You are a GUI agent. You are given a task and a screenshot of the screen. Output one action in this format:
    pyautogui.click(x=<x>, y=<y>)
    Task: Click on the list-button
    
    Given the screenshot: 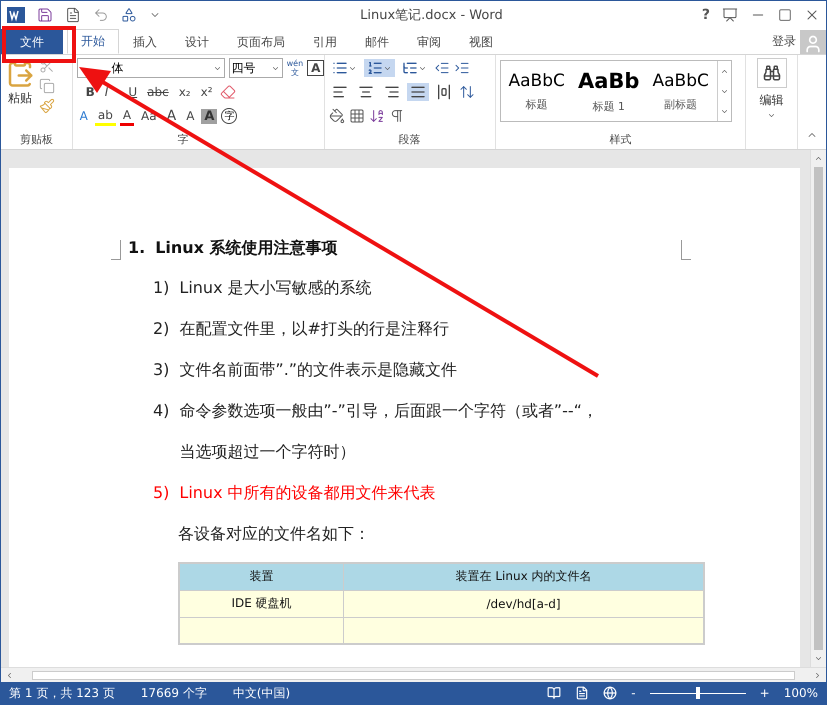 What is the action you would take?
    pyautogui.click(x=379, y=68)
    